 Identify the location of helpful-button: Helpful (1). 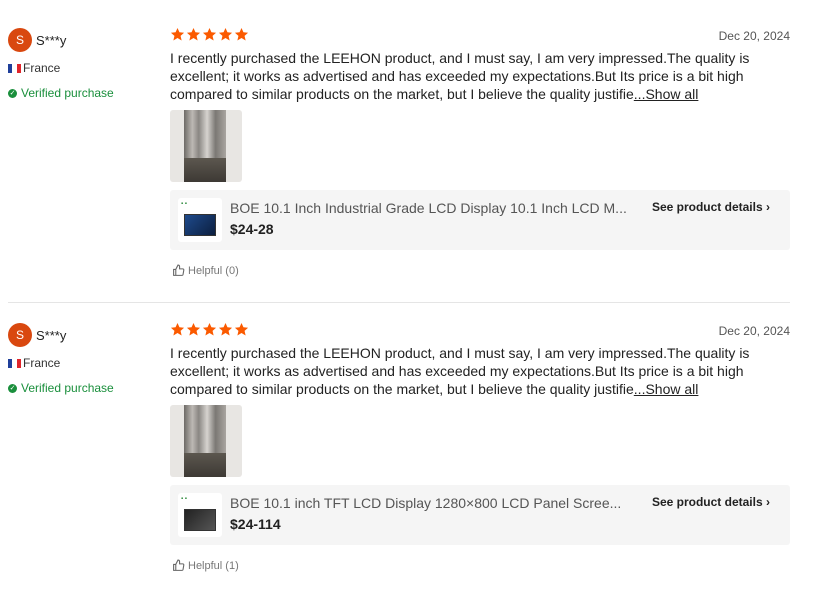
(205, 565).